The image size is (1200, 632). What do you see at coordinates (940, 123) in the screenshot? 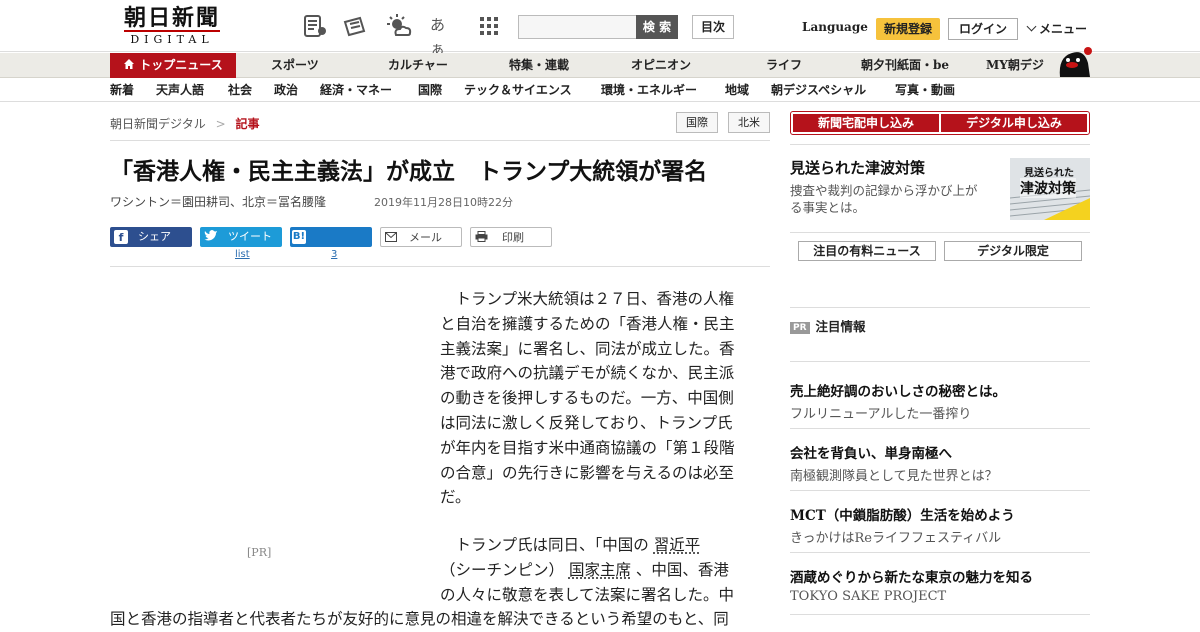
I see `subscription-bar: 新聞宅配申し込み デジタル申し込み` at bounding box center [940, 123].